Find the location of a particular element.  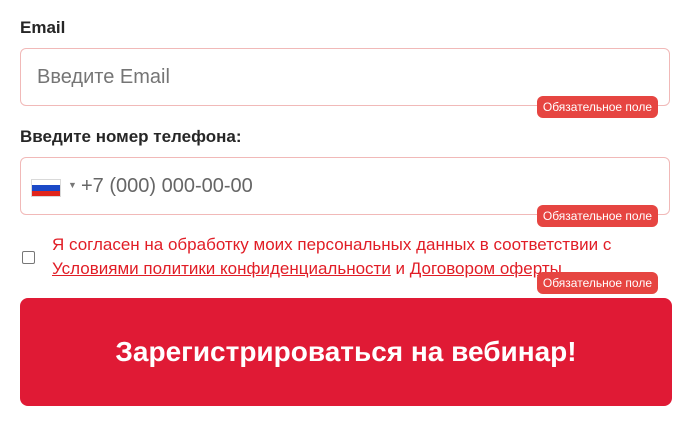

phone-required-badge: Обязательное поле is located at coordinates (597, 216).